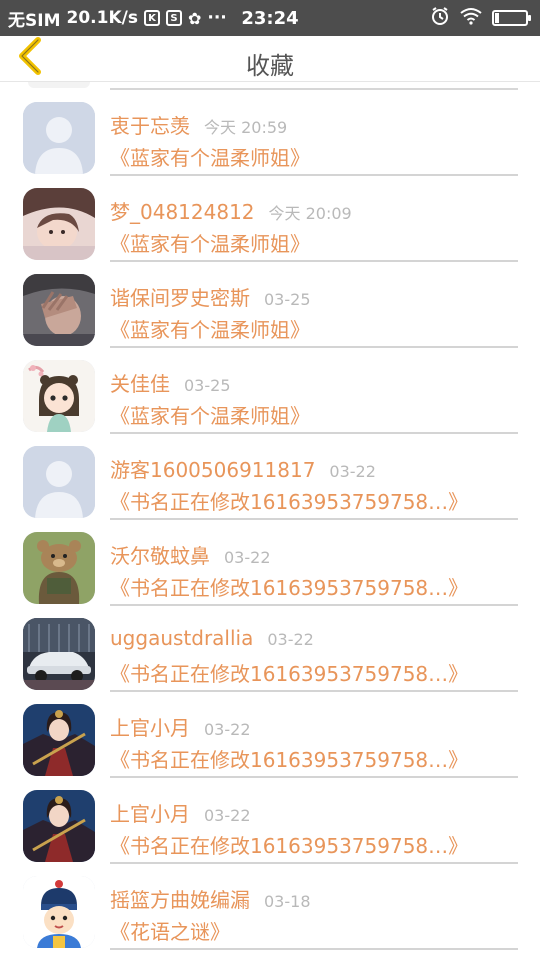 This screenshot has height=960, width=540. I want to click on battery-icon, so click(511, 18).